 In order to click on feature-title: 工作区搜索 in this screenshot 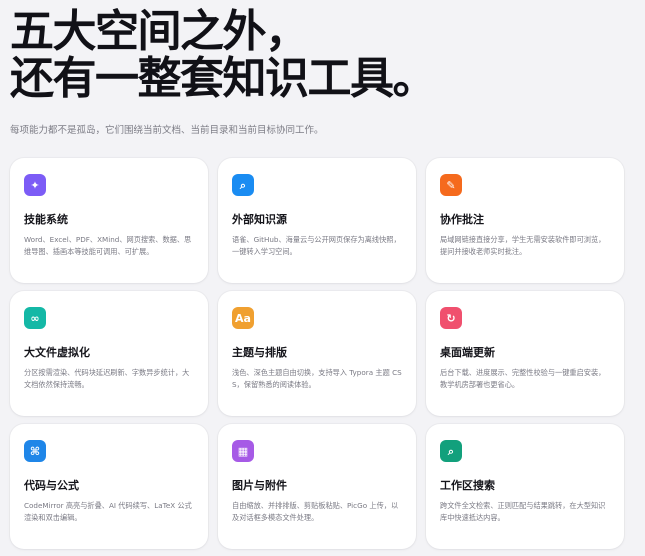, I will do `click(467, 485)`.